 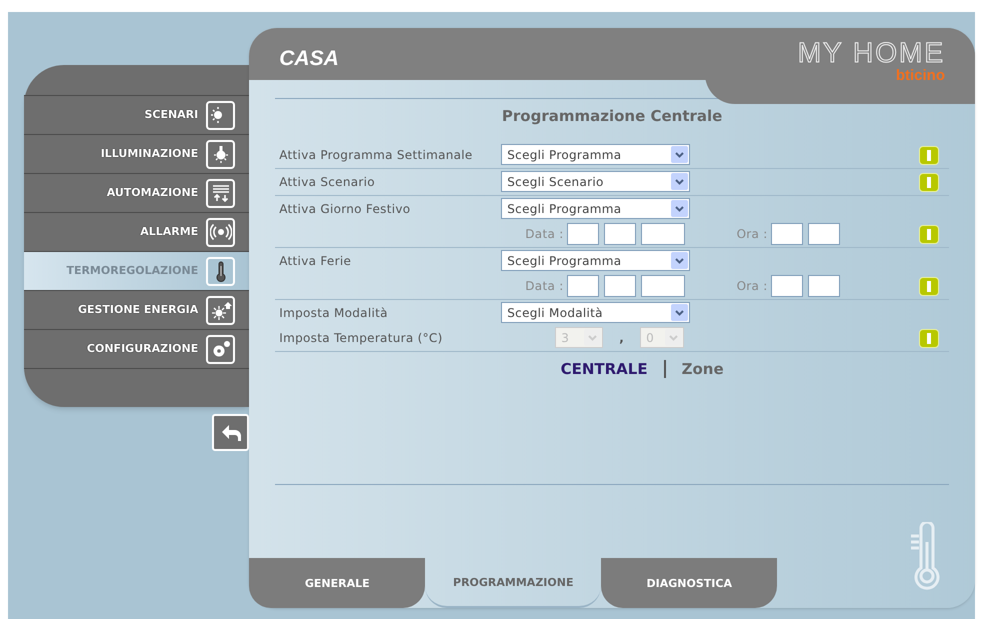 I want to click on lightbulb-icon, so click(x=221, y=154).